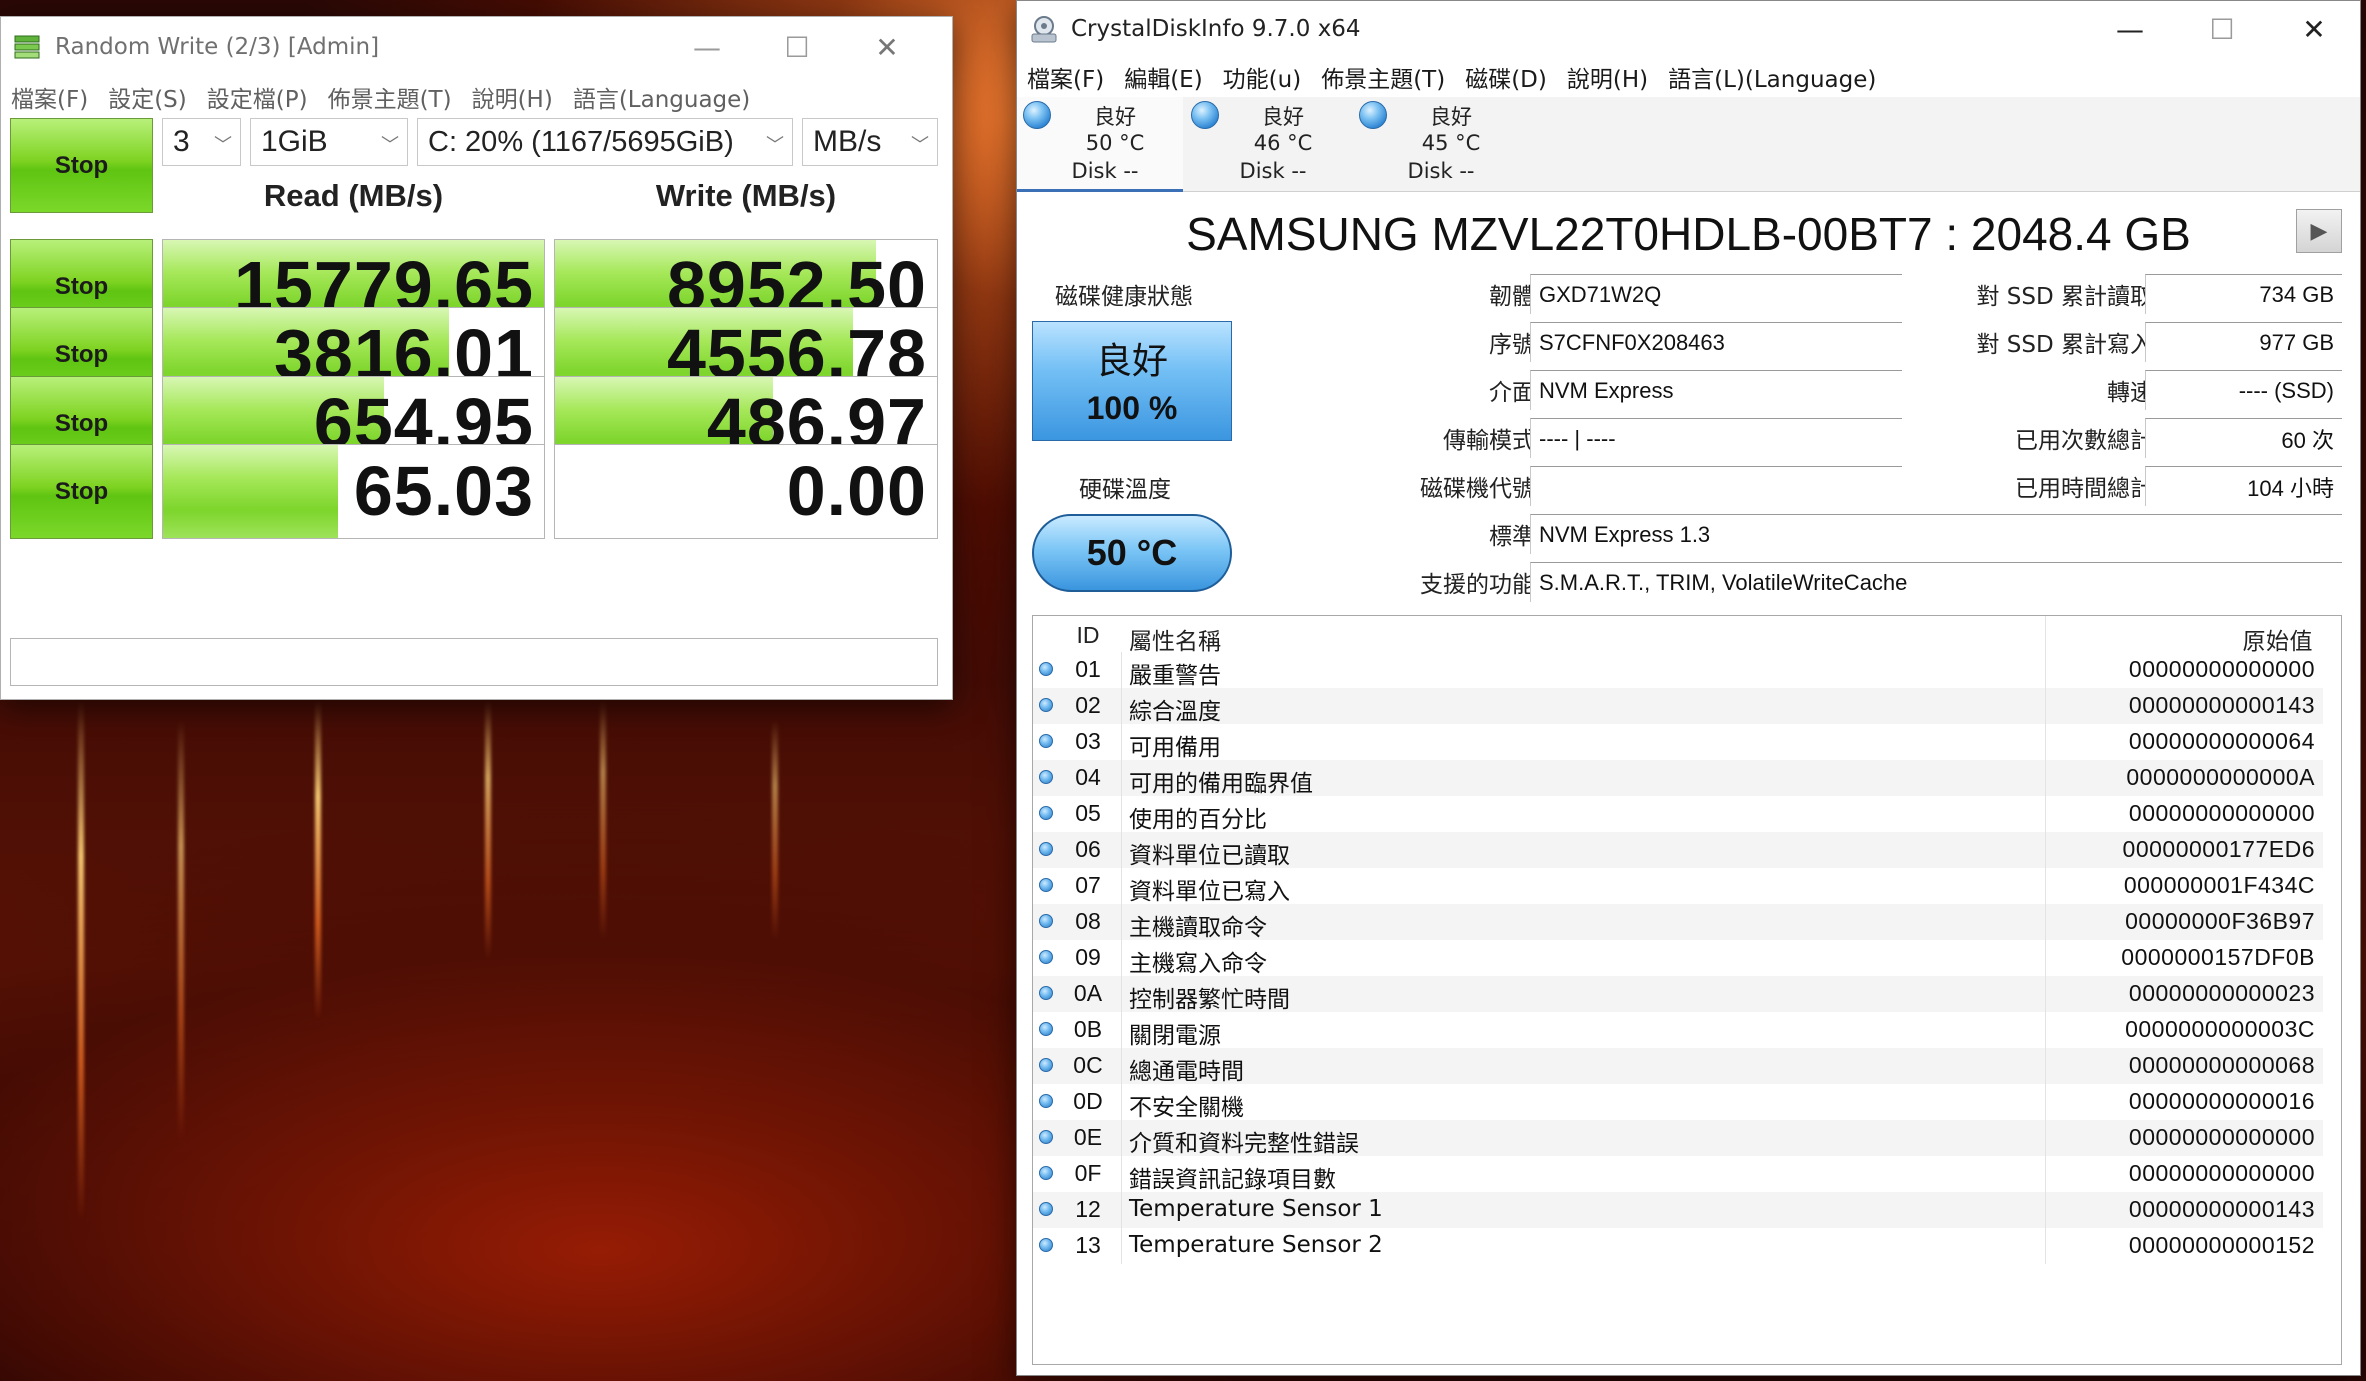 The width and height of the screenshot is (2366, 1381). What do you see at coordinates (2221, 1137) in the screenshot?
I see `smart-raw-value: 00000000000000` at bounding box center [2221, 1137].